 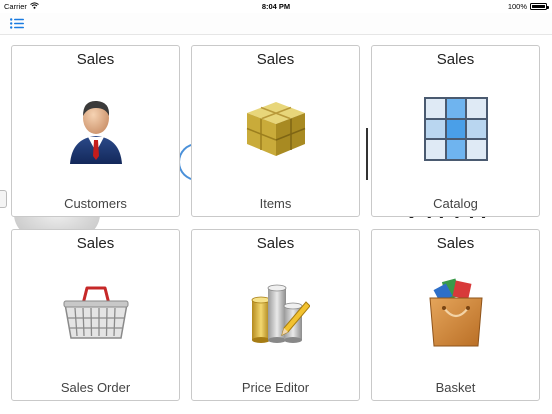 I want to click on basket-icon, so click(x=96, y=313).